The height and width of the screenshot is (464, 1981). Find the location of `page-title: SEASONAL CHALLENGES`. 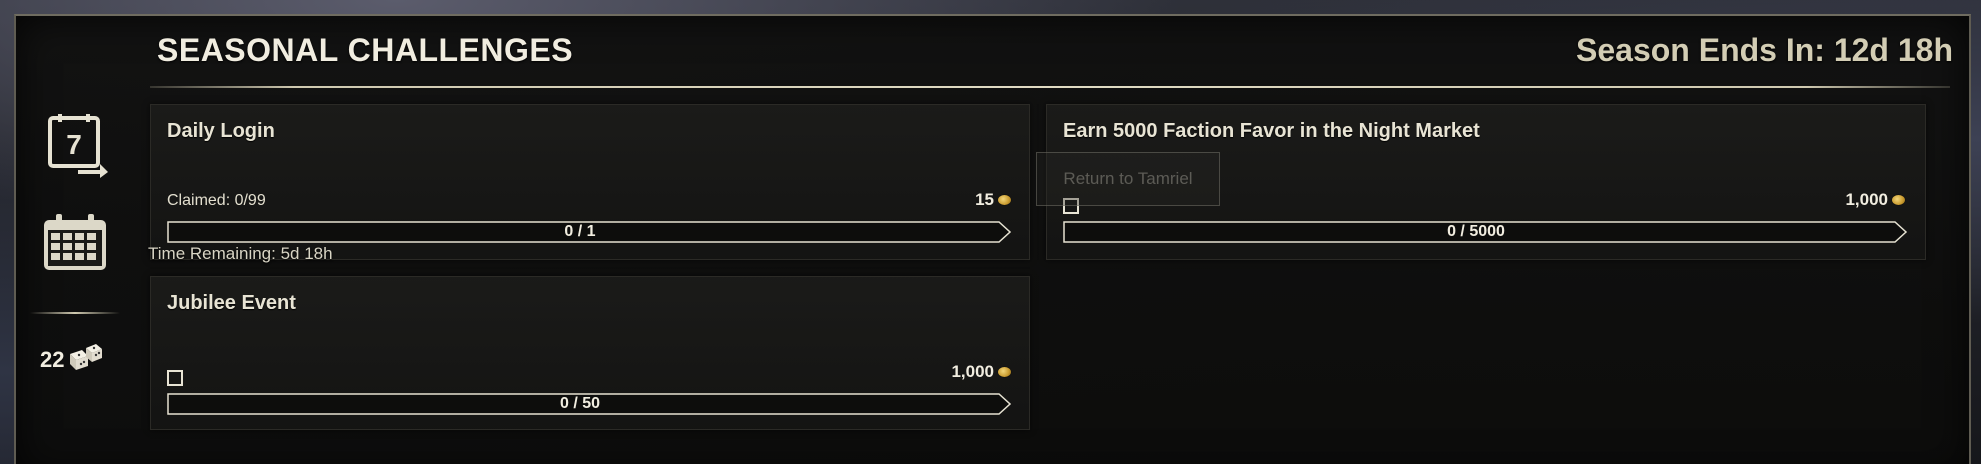

page-title: SEASONAL CHALLENGES is located at coordinates (365, 50).